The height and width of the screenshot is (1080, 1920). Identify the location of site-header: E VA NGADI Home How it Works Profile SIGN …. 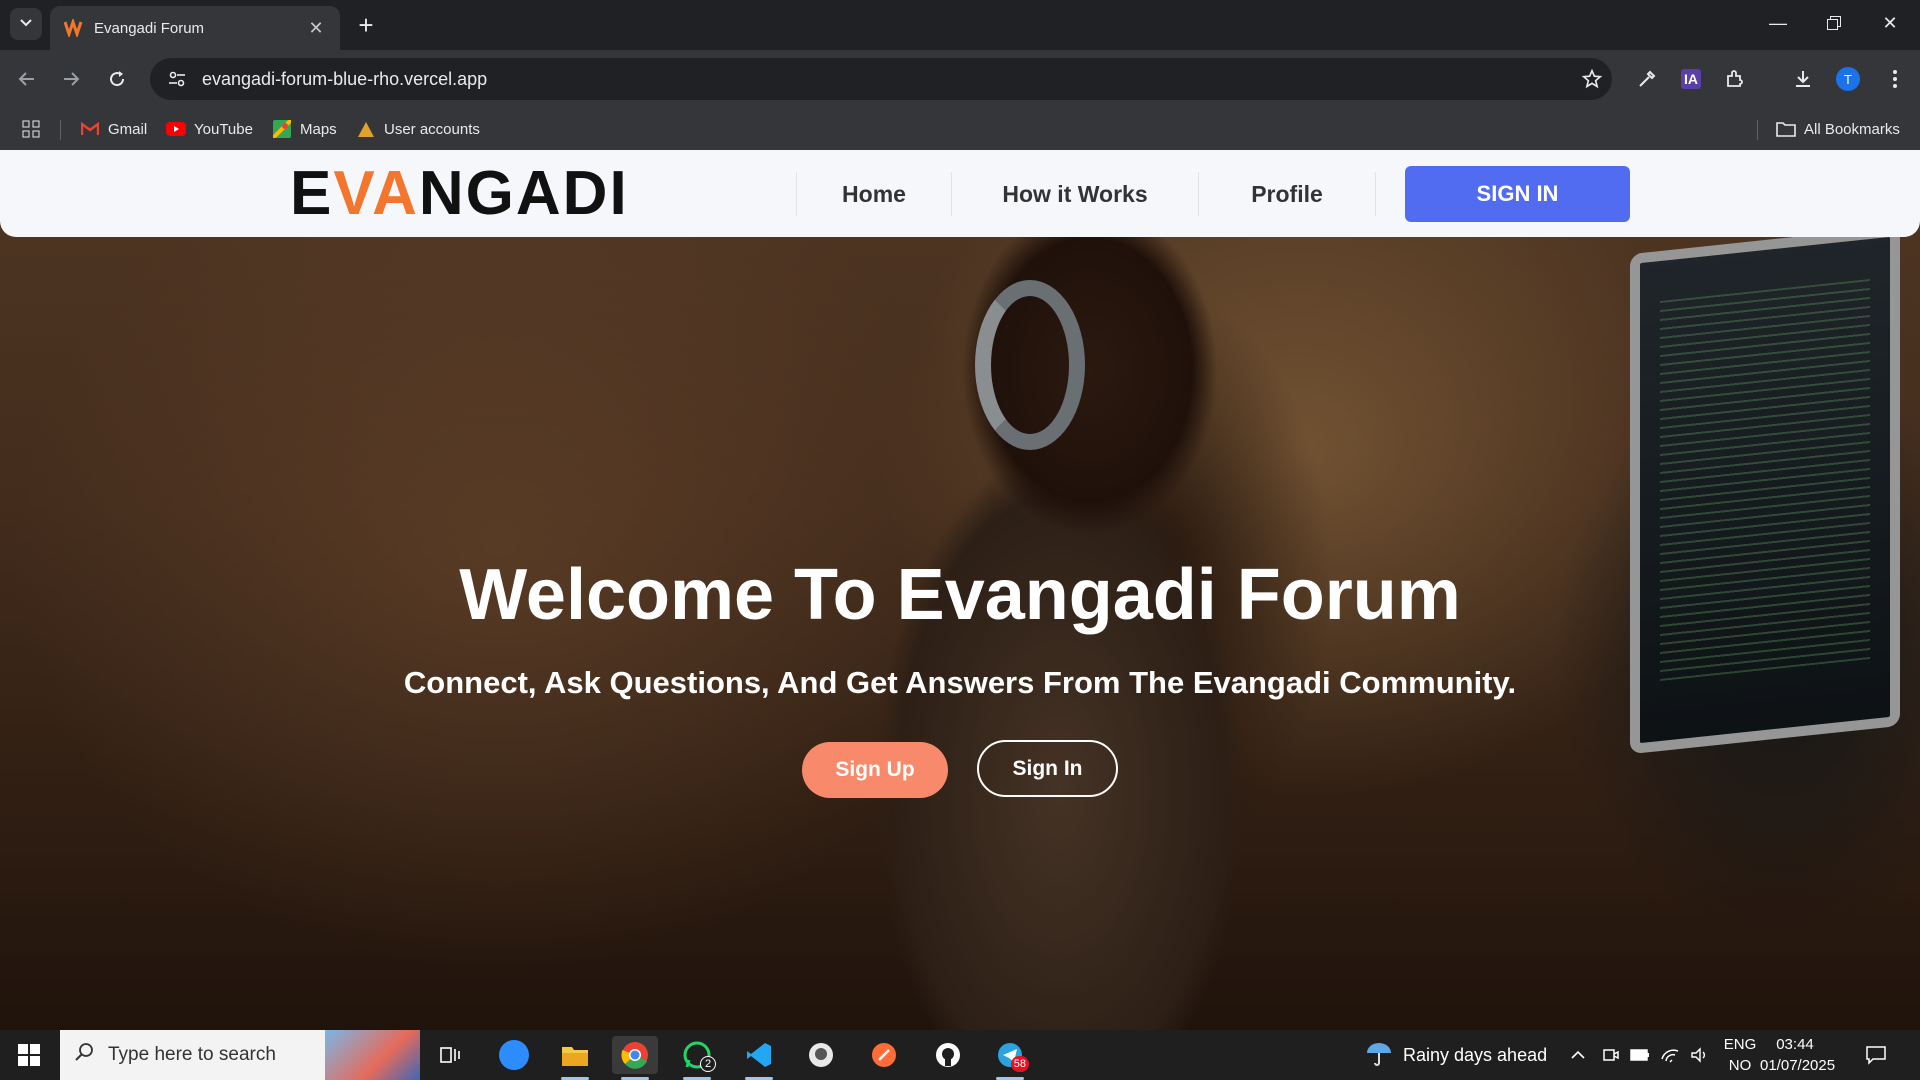
(960, 193).